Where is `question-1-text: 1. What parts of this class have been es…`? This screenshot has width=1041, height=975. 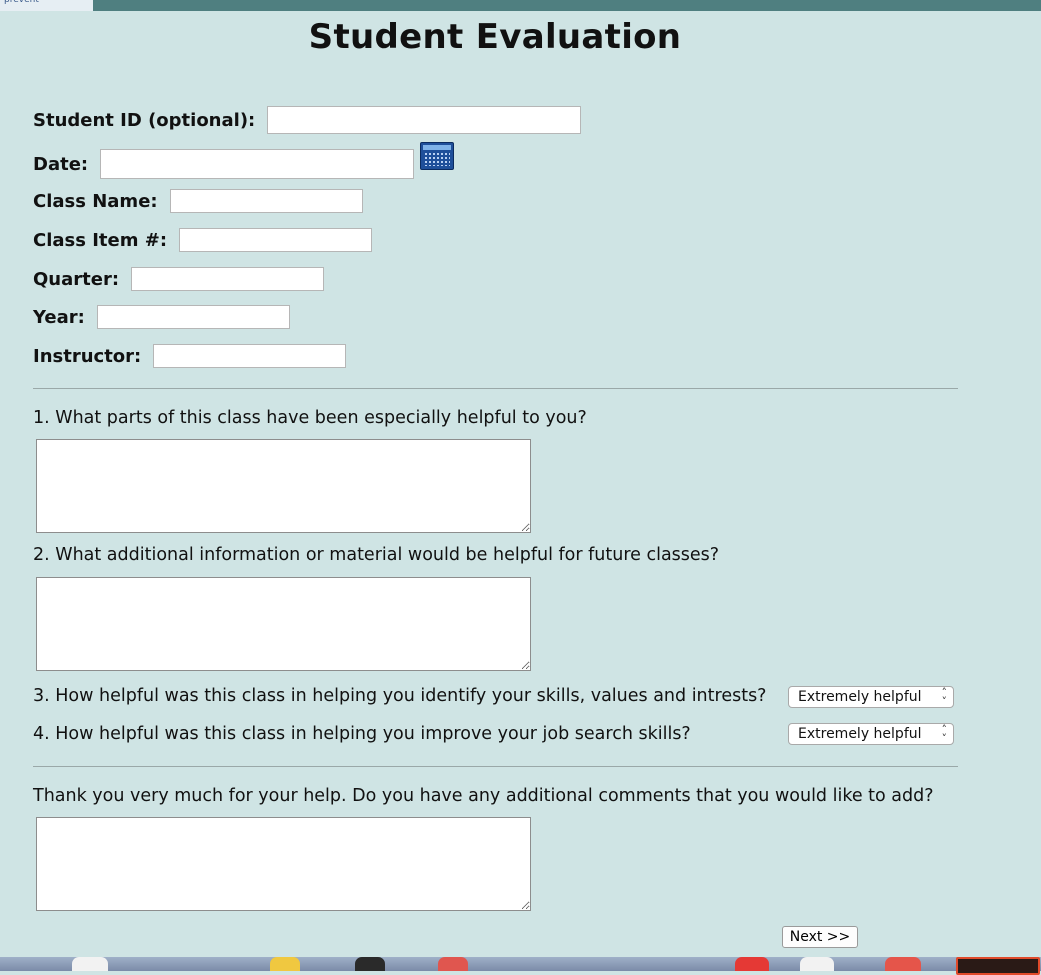
question-1-text: 1. What parts of this class have been es… is located at coordinates (310, 418).